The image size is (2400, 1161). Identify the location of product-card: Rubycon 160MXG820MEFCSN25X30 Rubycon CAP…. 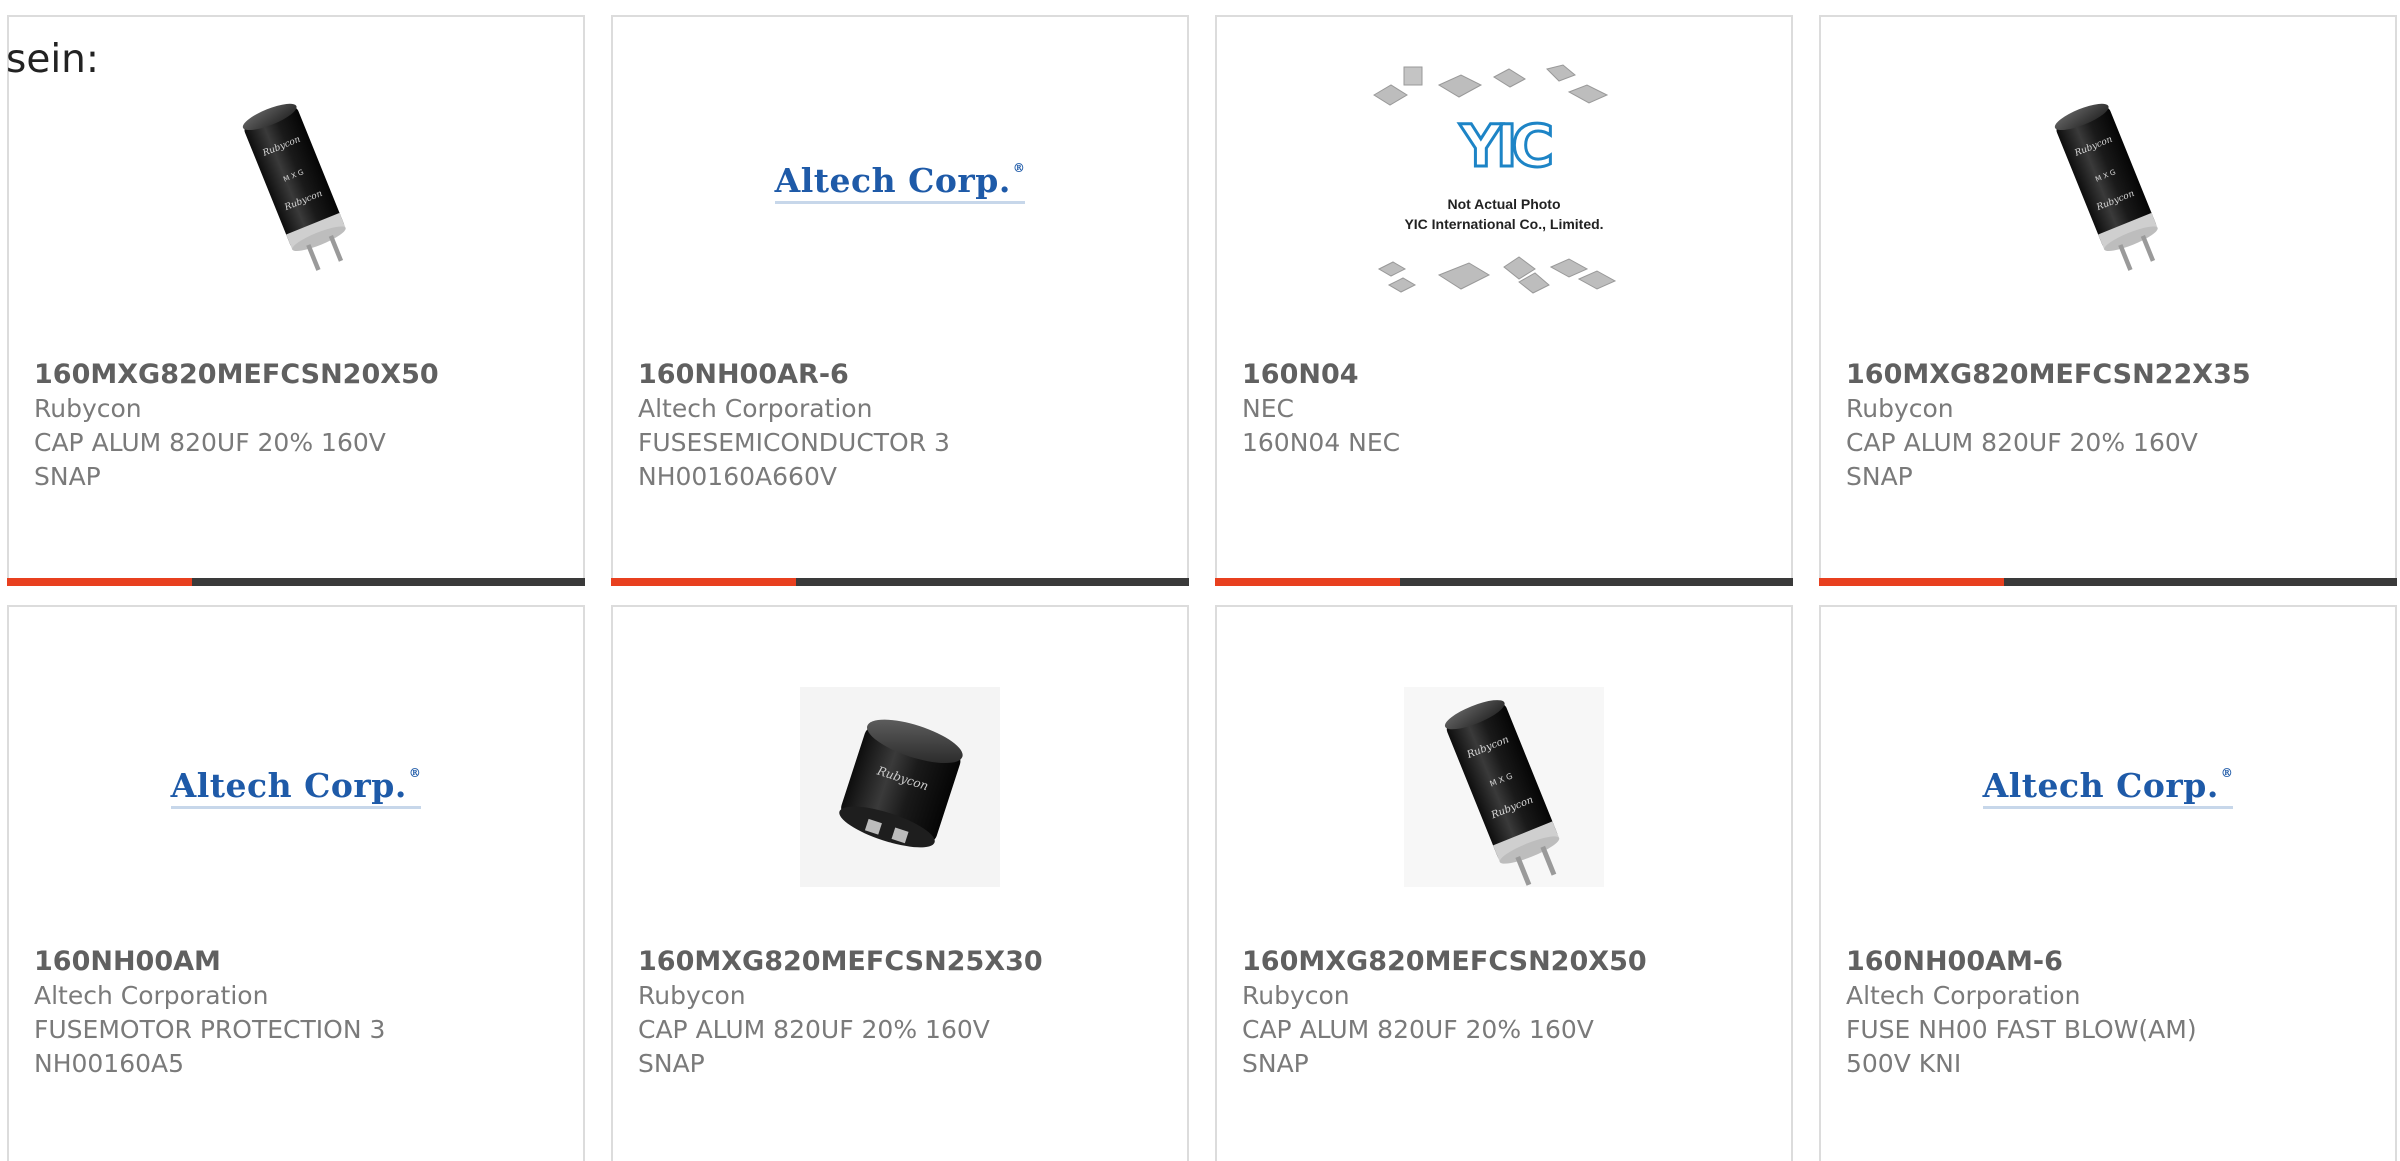
(900, 883).